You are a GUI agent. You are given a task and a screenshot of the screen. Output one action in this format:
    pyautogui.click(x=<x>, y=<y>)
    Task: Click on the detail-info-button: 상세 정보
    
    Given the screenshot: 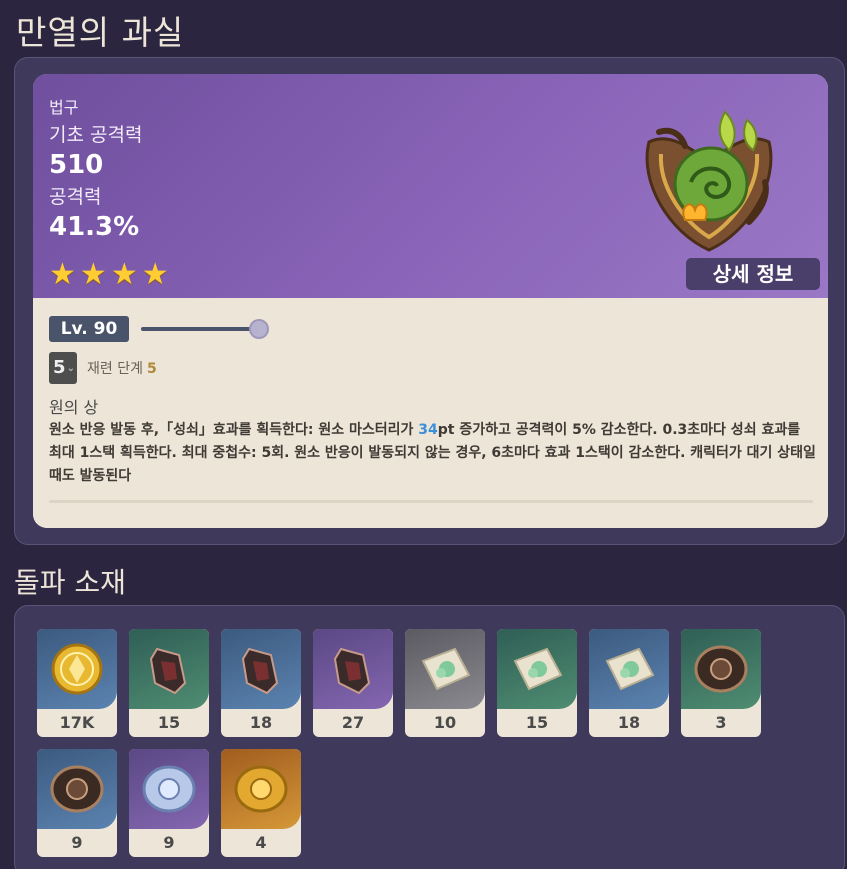 What is the action you would take?
    pyautogui.click(x=753, y=274)
    